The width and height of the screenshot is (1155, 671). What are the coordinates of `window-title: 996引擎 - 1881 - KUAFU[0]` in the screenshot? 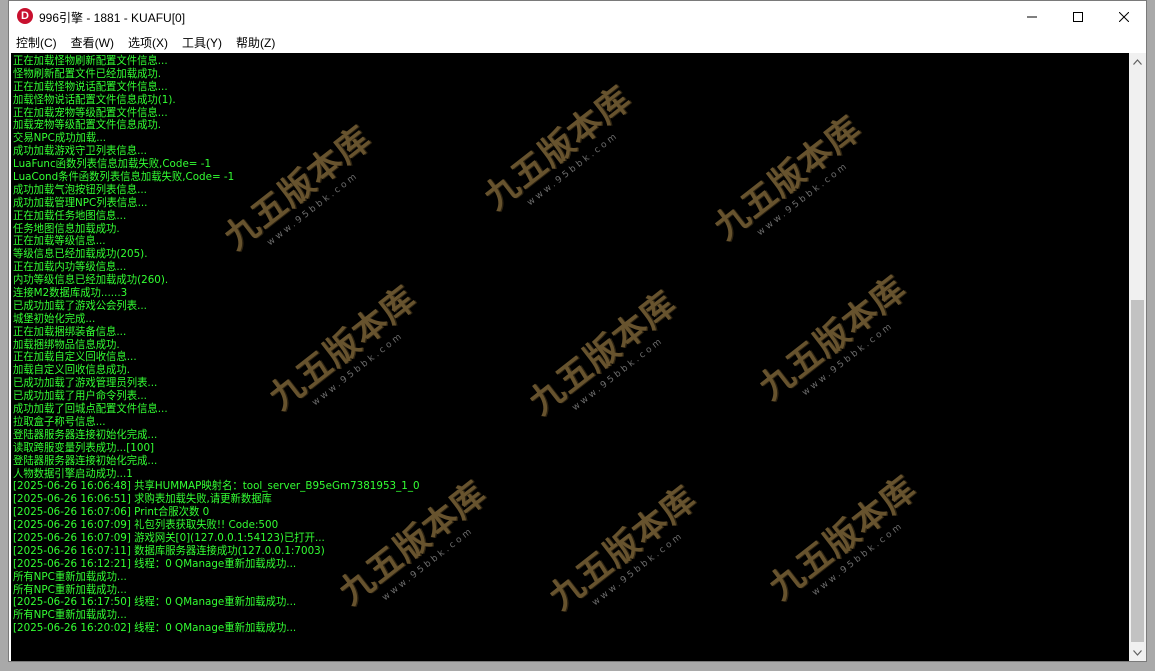 It's located at (112, 18).